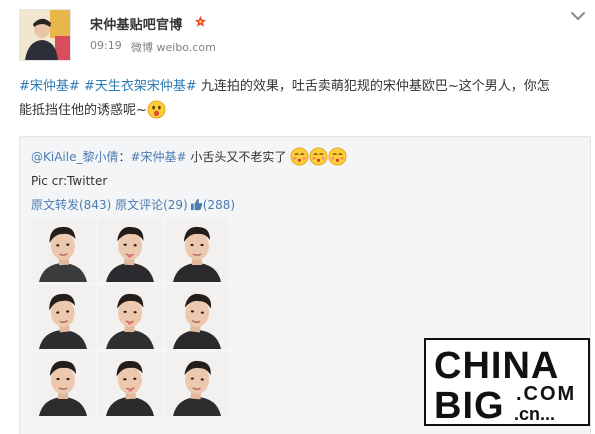  I want to click on watermark-suffix-top: .COM, so click(546, 394).